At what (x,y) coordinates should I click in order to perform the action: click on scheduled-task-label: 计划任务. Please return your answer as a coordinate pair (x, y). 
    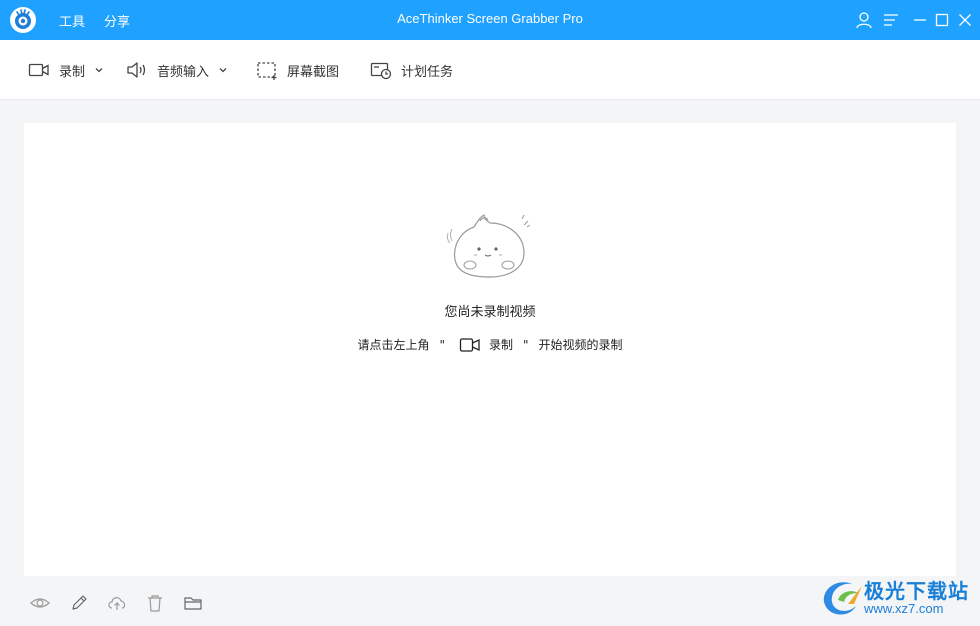
    Looking at the image, I should click on (427, 72).